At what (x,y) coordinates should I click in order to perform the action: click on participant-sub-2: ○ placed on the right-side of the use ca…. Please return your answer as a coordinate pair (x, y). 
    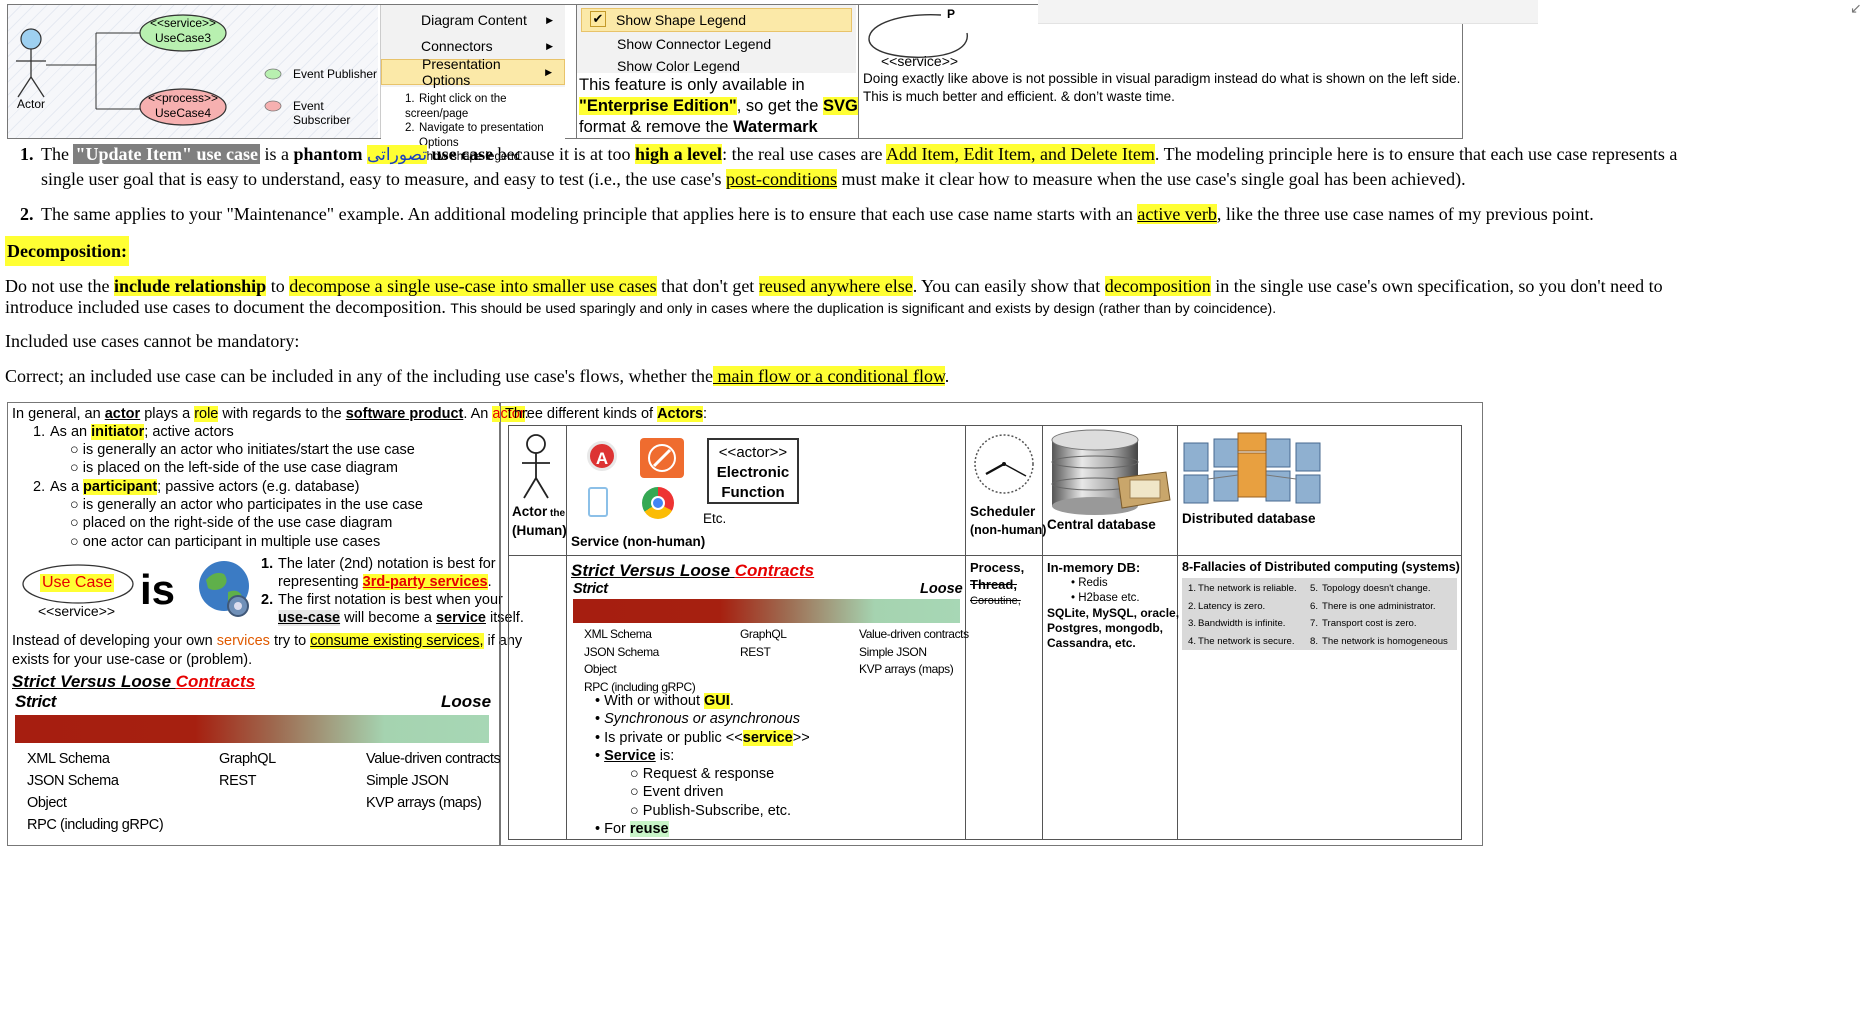
    Looking at the image, I should click on (231, 523).